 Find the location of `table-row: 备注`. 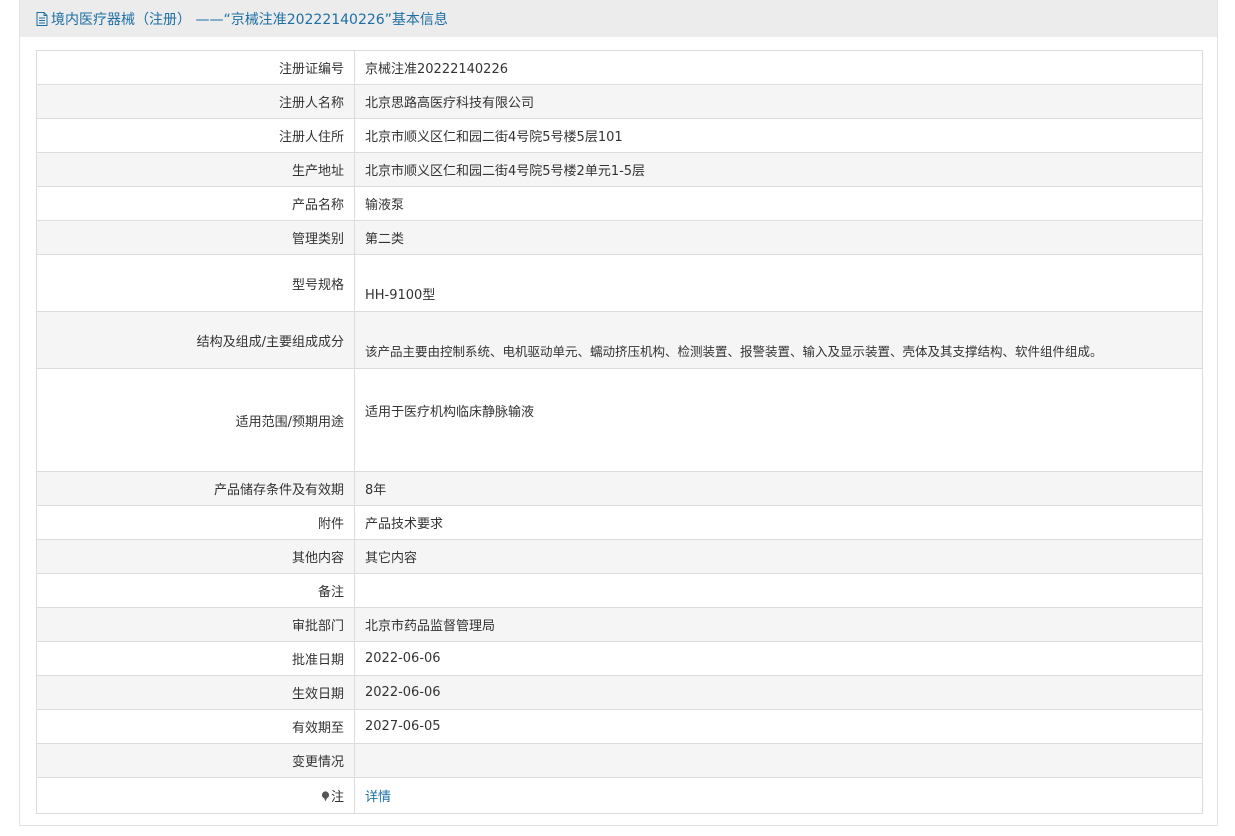

table-row: 备注 is located at coordinates (619, 590).